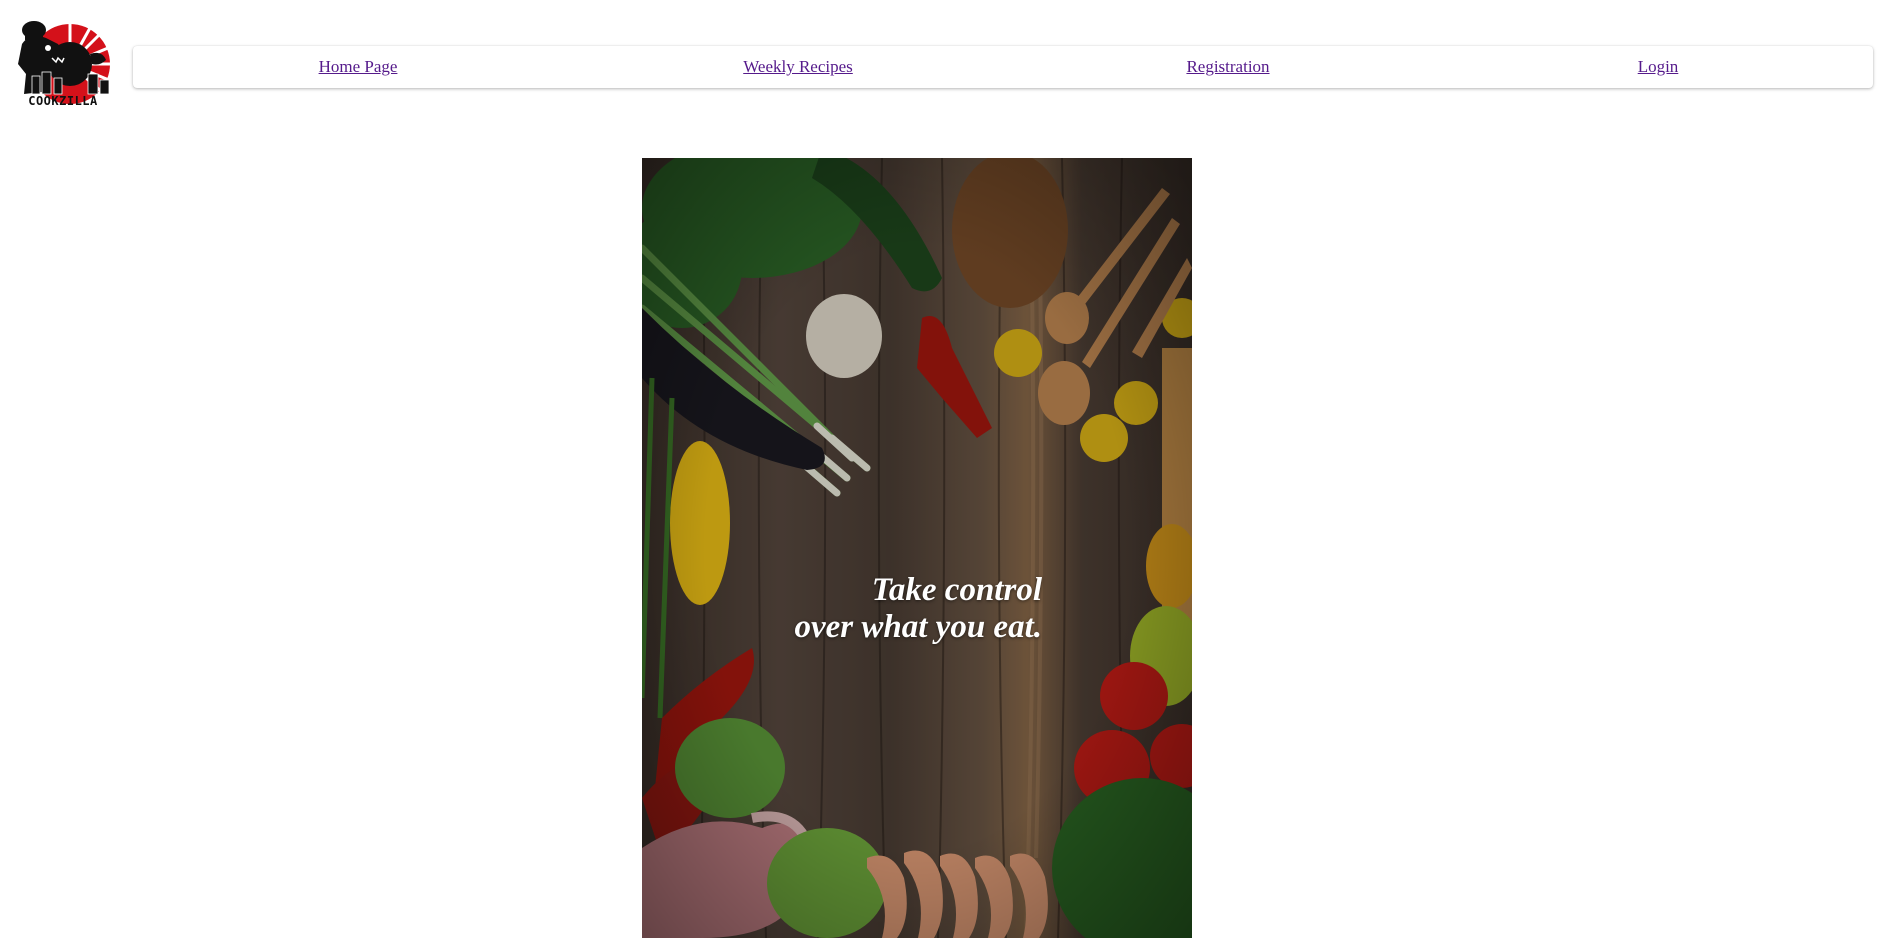 The image size is (1893, 938). Describe the element at coordinates (63, 101) in the screenshot. I see `logo-text: COOKZILLA` at that location.